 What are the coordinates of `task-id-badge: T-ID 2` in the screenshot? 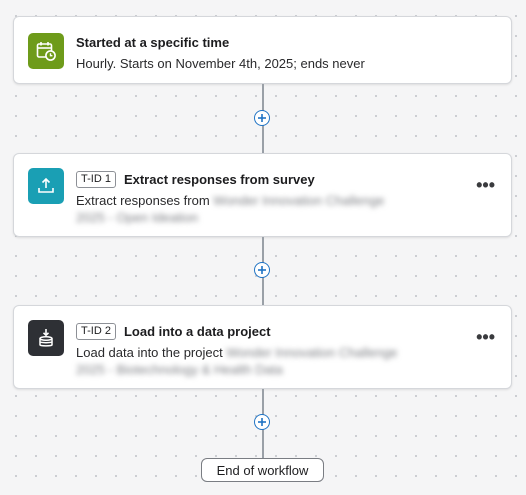 It's located at (96, 331).